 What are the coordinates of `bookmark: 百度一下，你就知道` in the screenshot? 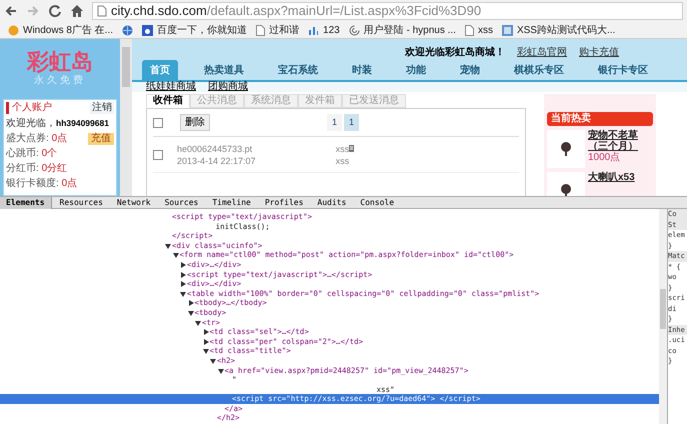 It's located at (195, 30).